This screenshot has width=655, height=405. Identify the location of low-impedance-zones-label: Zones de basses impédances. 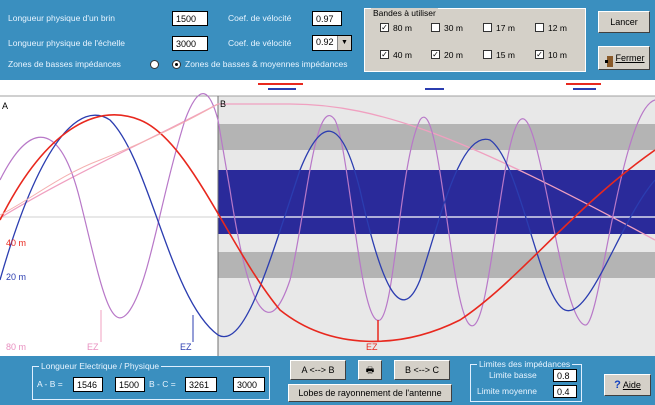
(64, 64).